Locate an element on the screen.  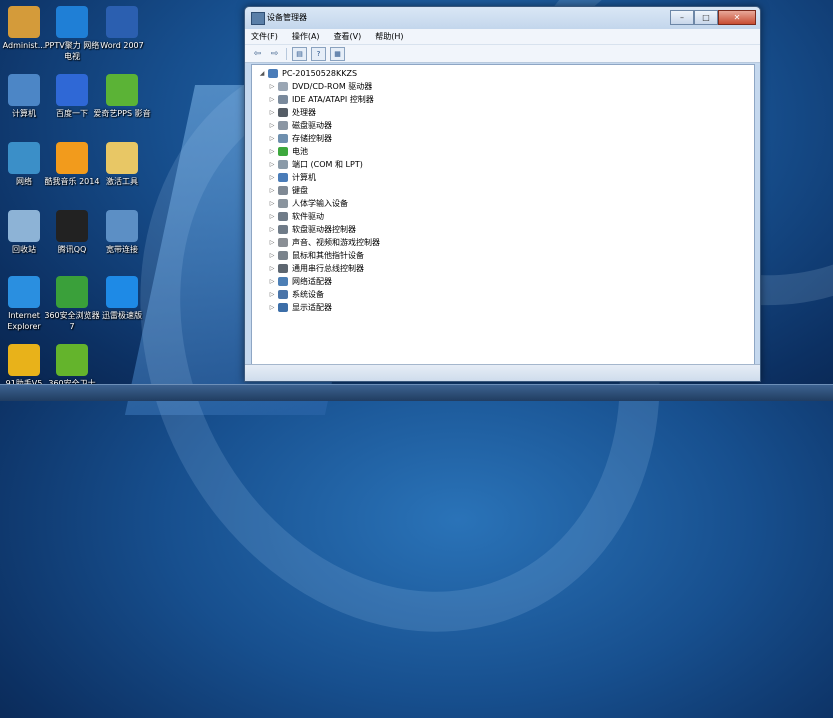
tree-item: ▷ 存储控制器 is located at coordinates (300, 138).